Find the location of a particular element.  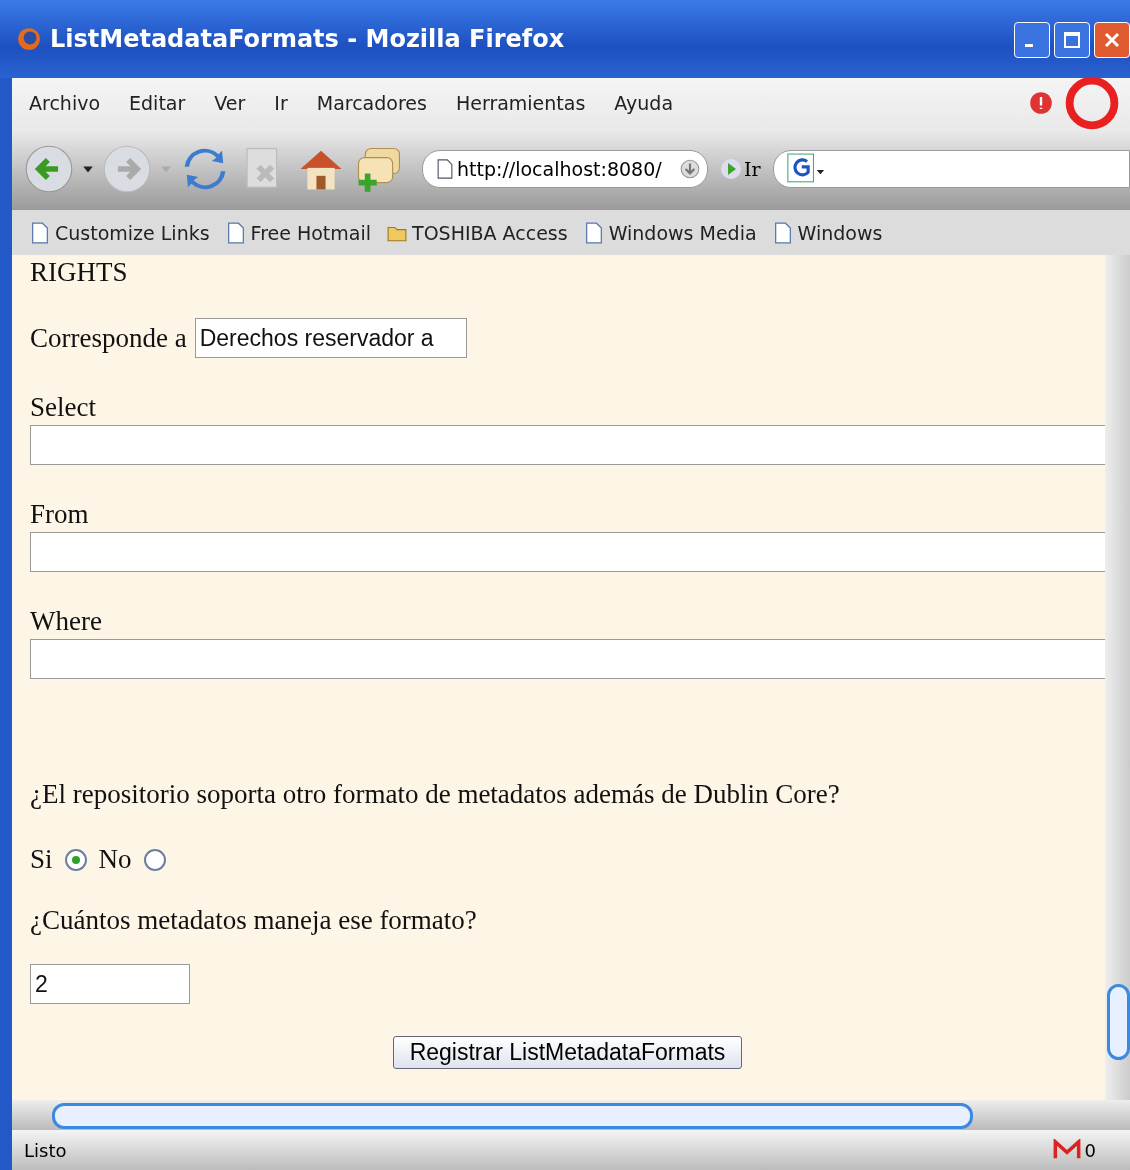

browser-logo-icon is located at coordinates (29, 39).